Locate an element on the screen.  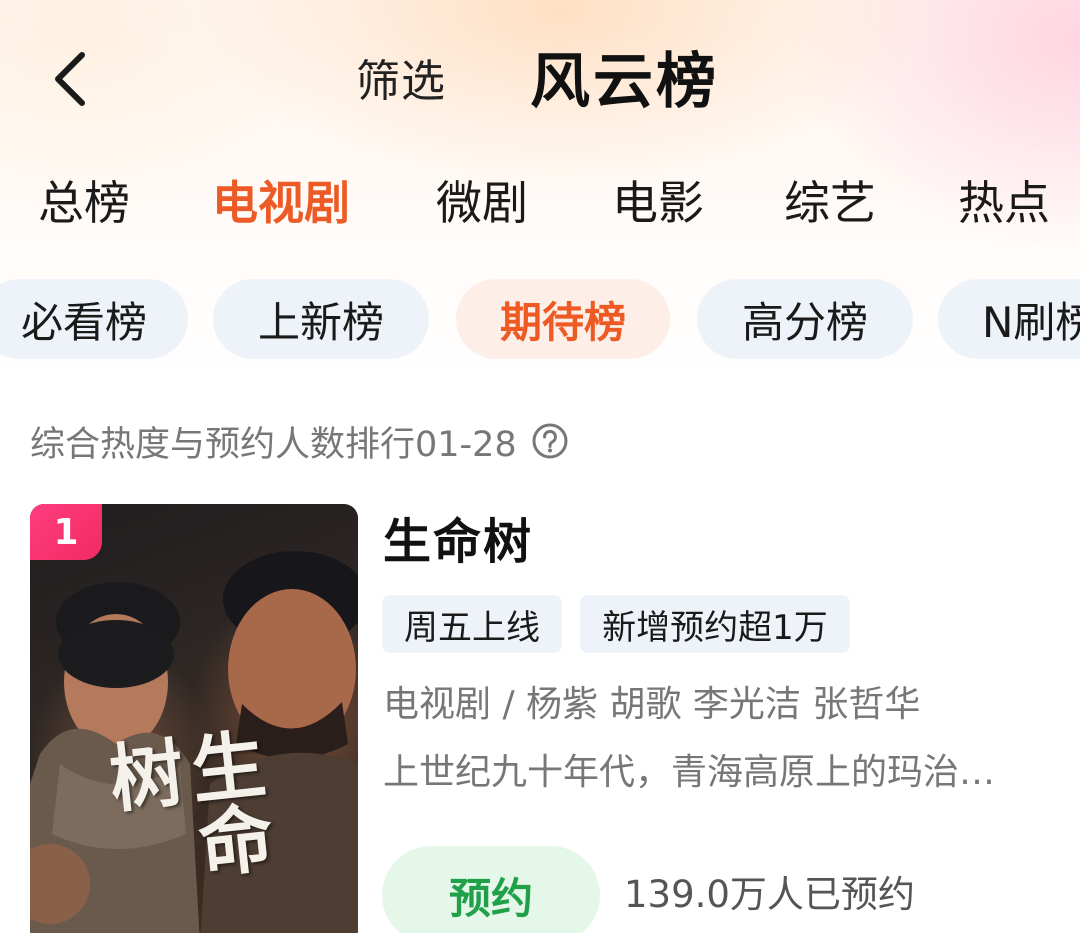
tab-variety: 综艺 is located at coordinates (830, 203).